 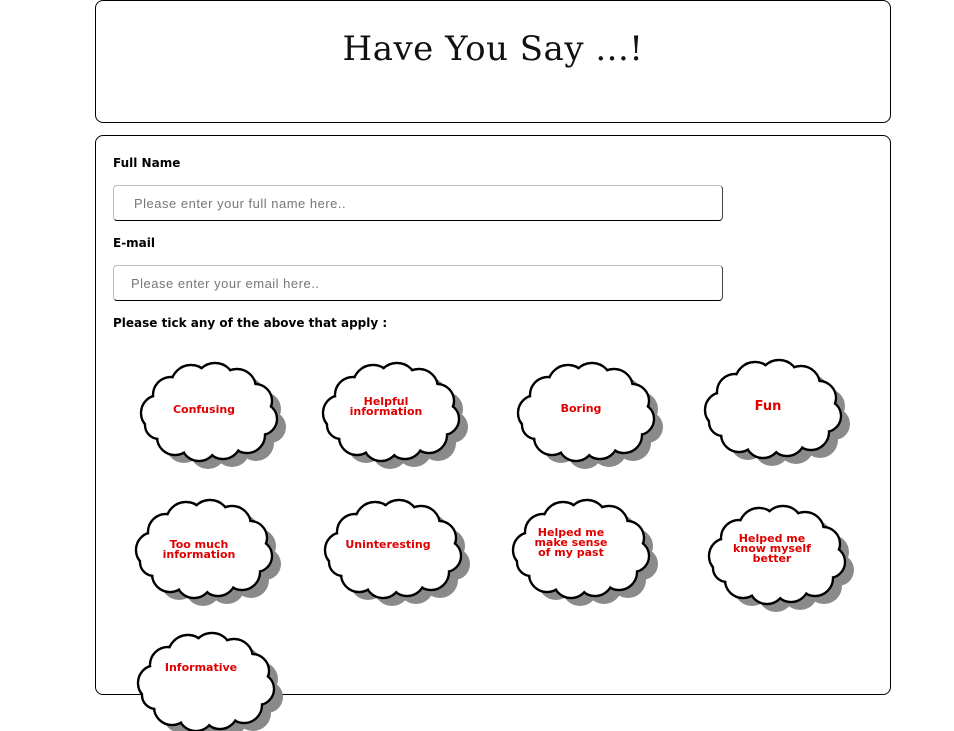 What do you see at coordinates (581, 408) in the screenshot?
I see `option-label: Boring` at bounding box center [581, 408].